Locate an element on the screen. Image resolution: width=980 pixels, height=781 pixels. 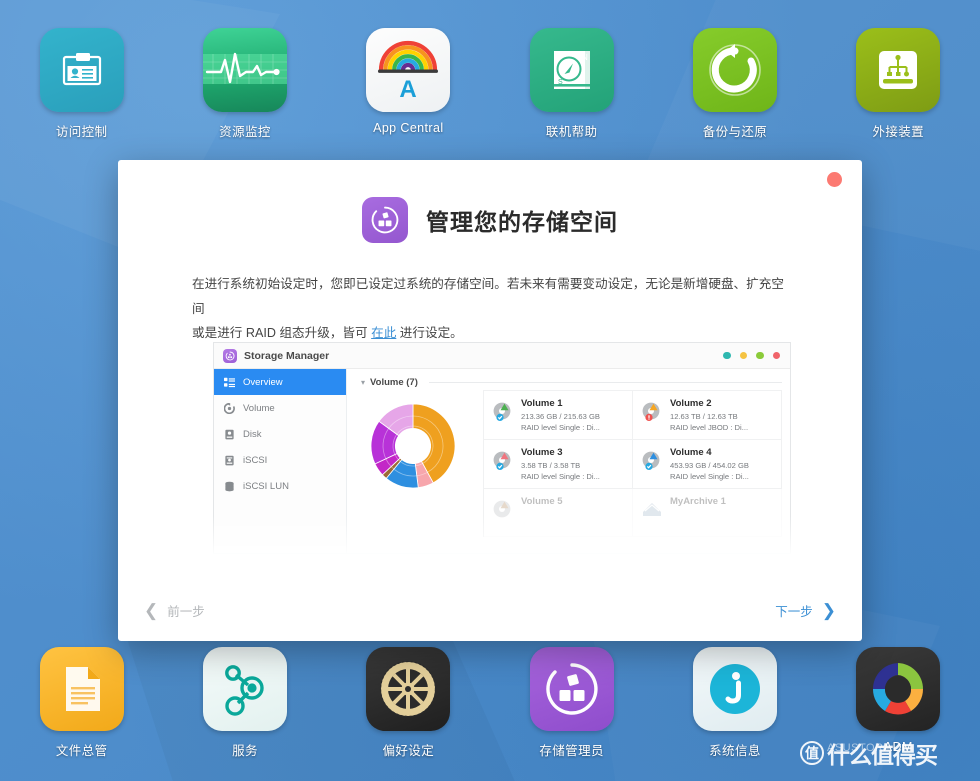
desktop-icon-external-device: 外接装置 is located at coordinates (898, 84).